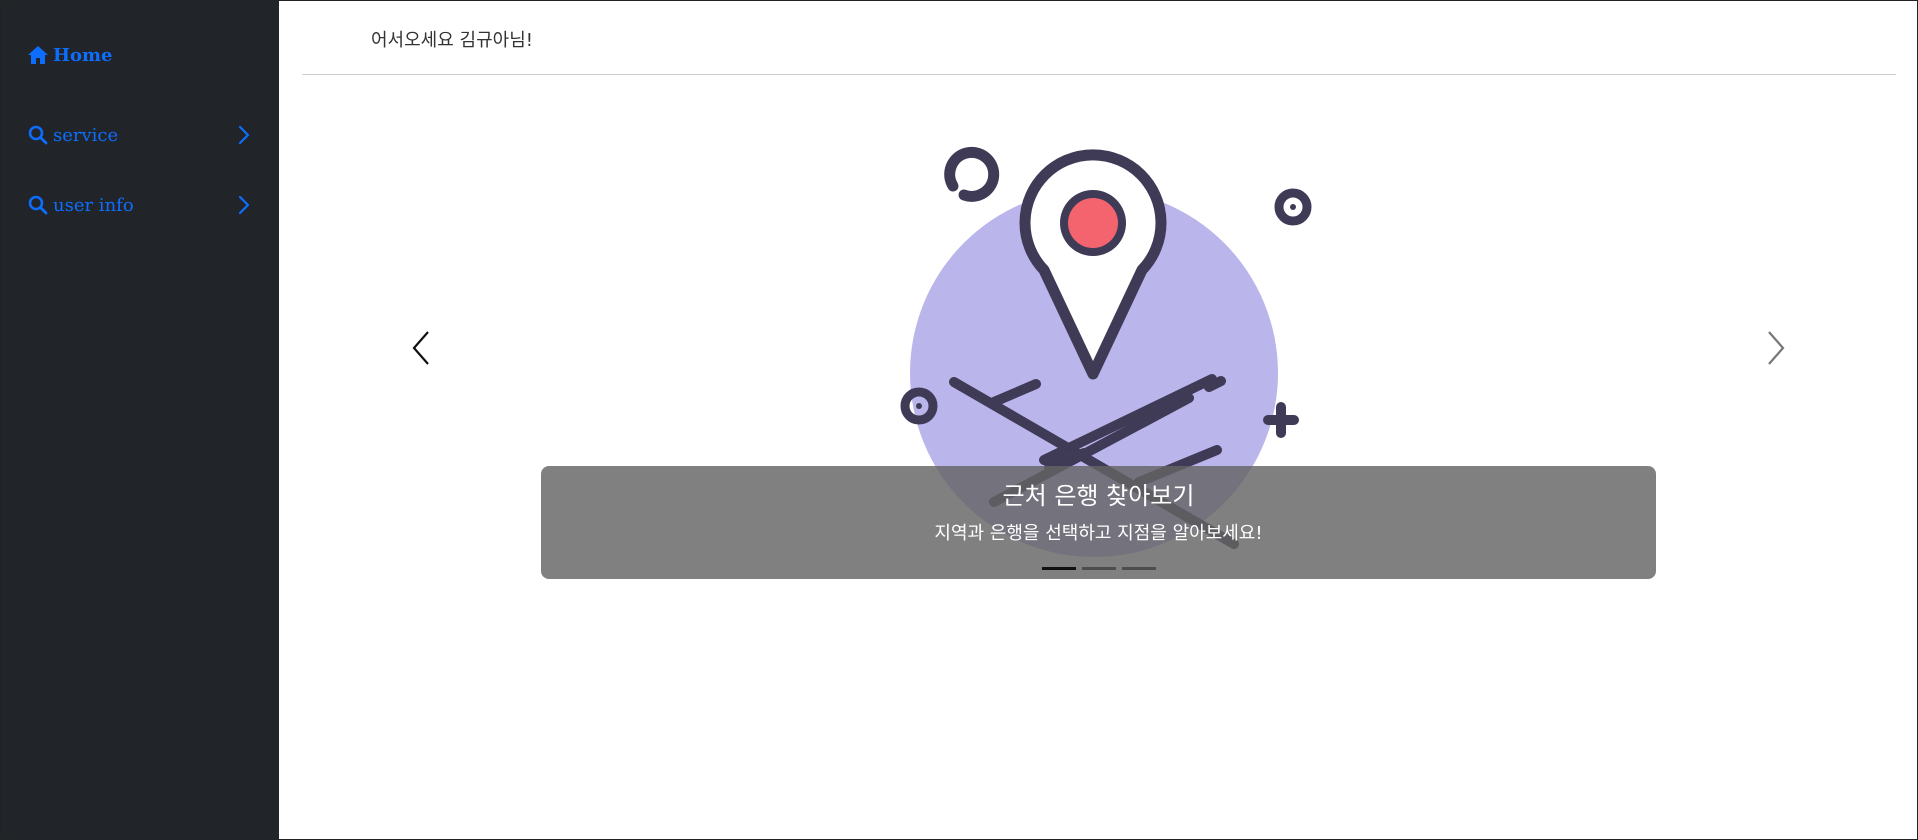 This screenshot has height=840, width=1918. Describe the element at coordinates (86, 135) in the screenshot. I see `sidebar-item-label: service` at that location.